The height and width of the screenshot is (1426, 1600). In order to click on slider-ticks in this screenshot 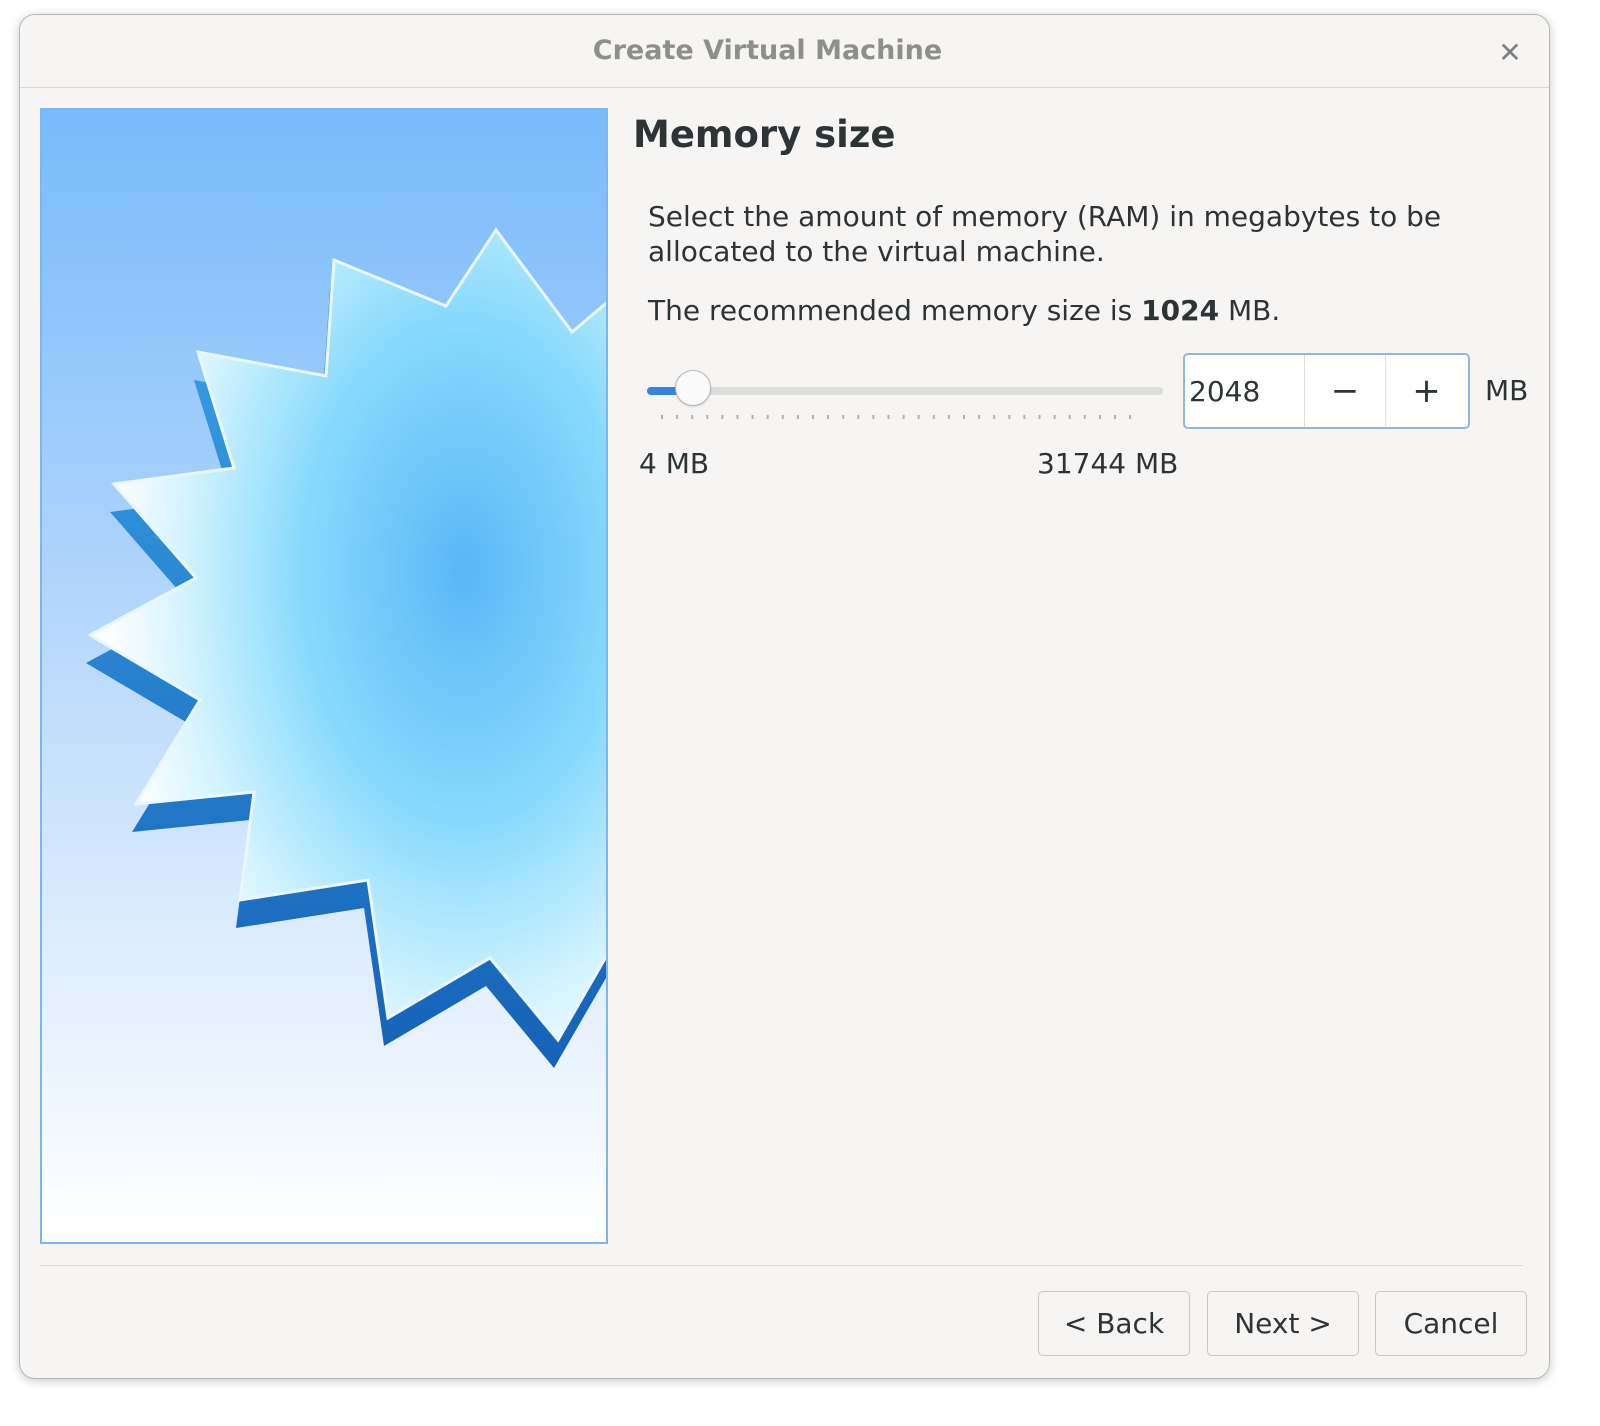, I will do `click(896, 417)`.